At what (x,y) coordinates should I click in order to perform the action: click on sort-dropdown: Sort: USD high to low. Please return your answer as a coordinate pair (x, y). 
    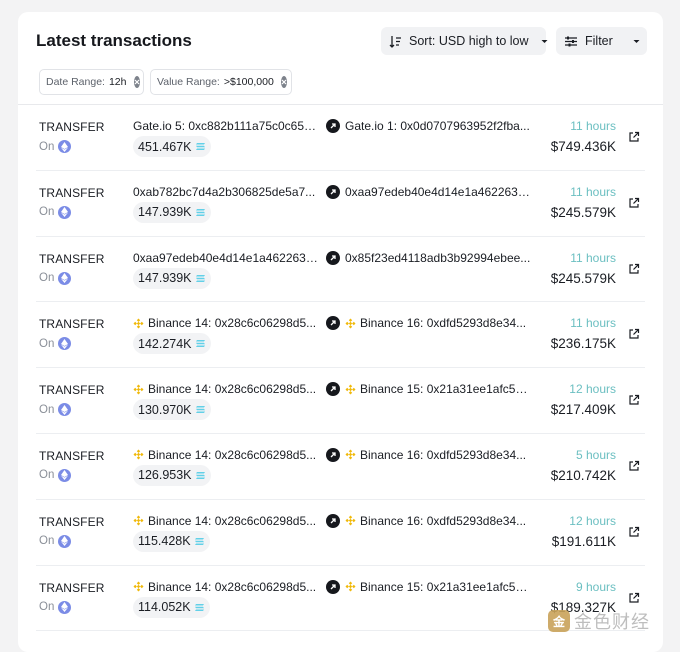
    Looking at the image, I should click on (464, 41).